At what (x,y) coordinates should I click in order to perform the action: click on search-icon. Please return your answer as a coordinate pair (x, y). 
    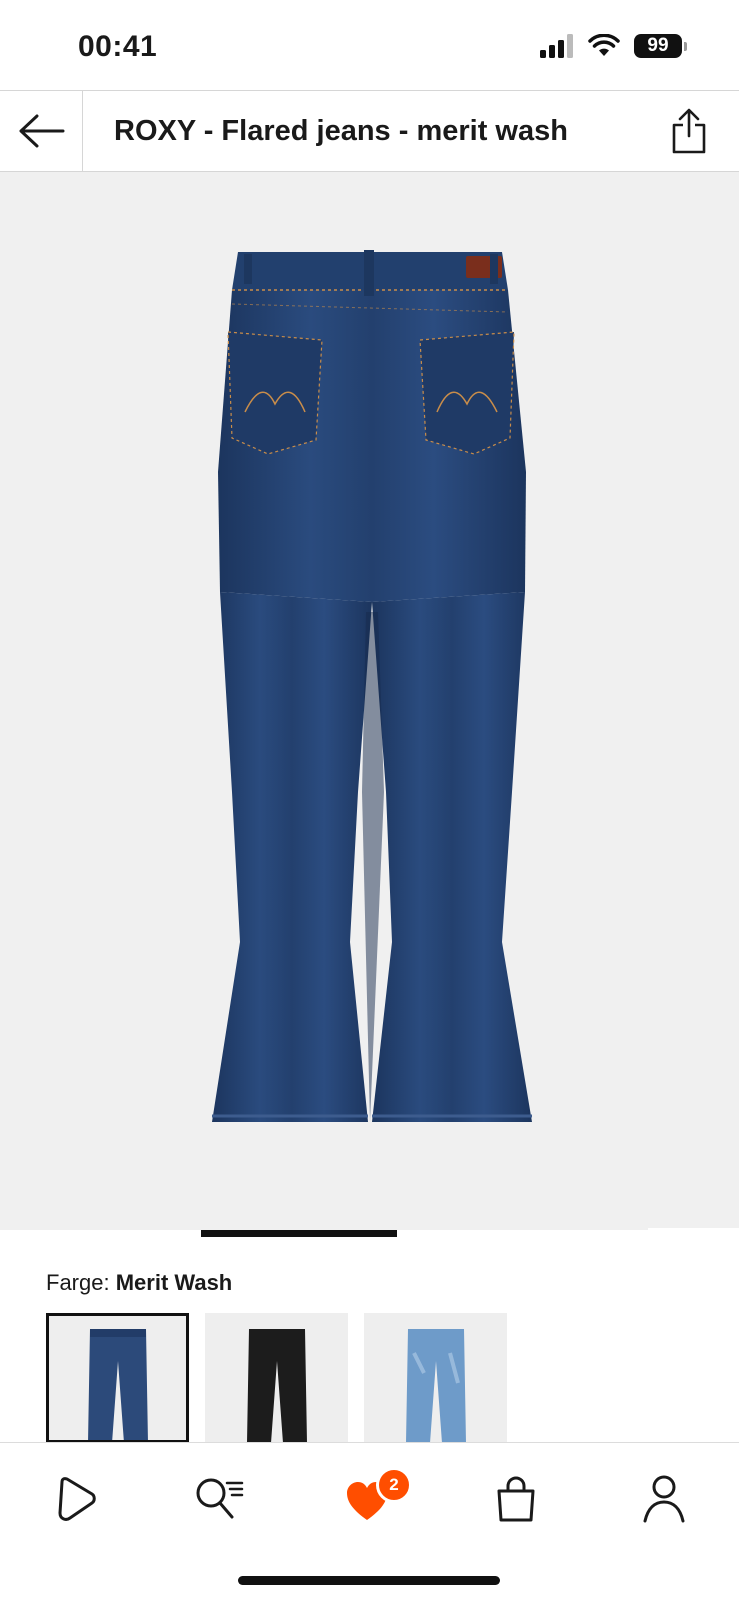
    Looking at the image, I should click on (220, 1498).